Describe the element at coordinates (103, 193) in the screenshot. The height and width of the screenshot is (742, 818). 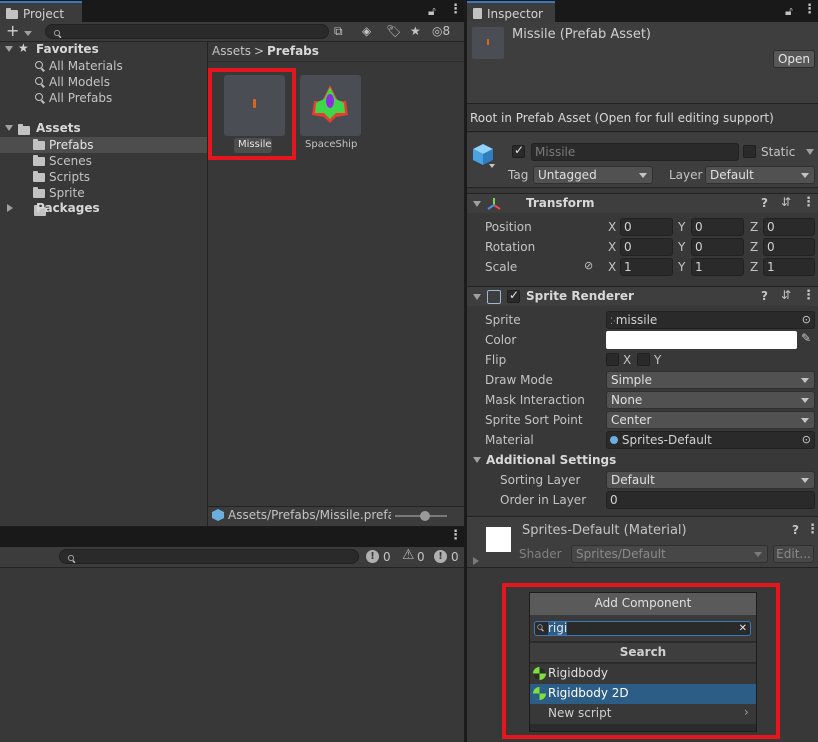
I see `tree-item-sprite: Sprite` at that location.